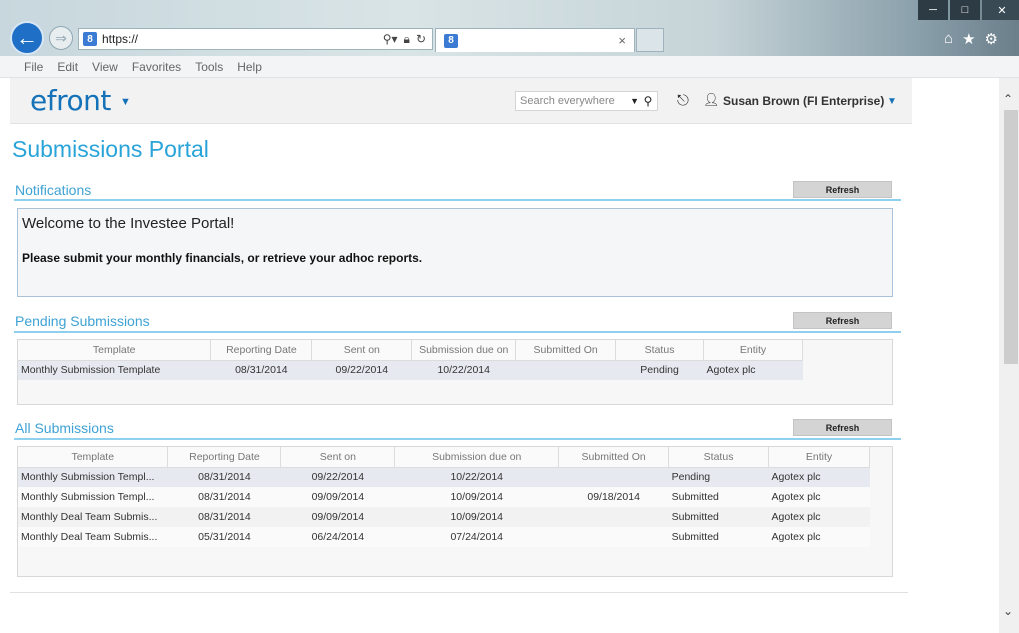 The height and width of the screenshot is (633, 1019). I want to click on forward-button: ⇒, so click(61, 38).